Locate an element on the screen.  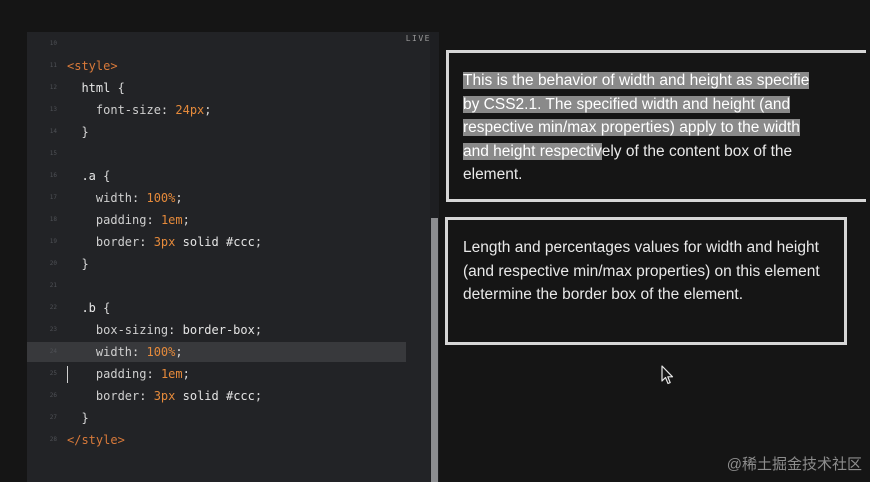
code-line: 16 .a { is located at coordinates (233, 176).